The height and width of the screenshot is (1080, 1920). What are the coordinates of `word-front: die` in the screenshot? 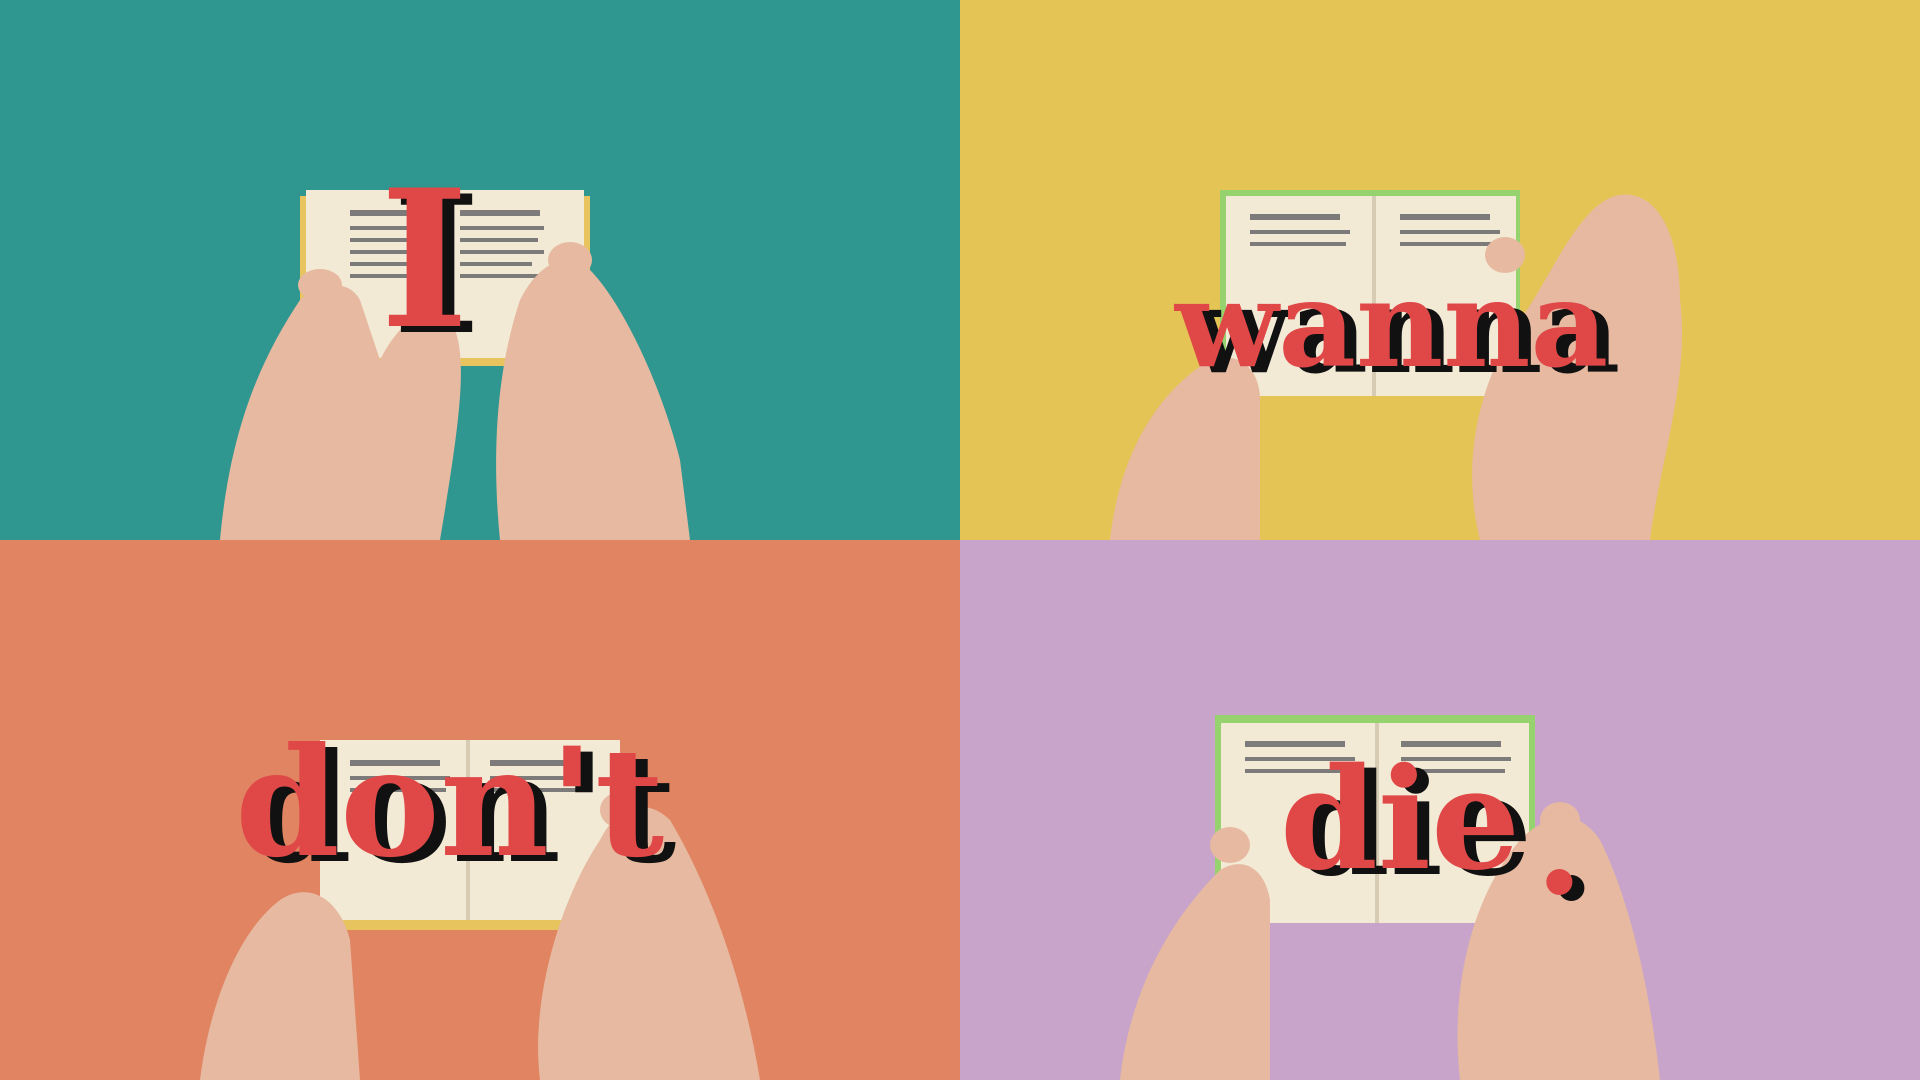 It's located at (1400, 820).